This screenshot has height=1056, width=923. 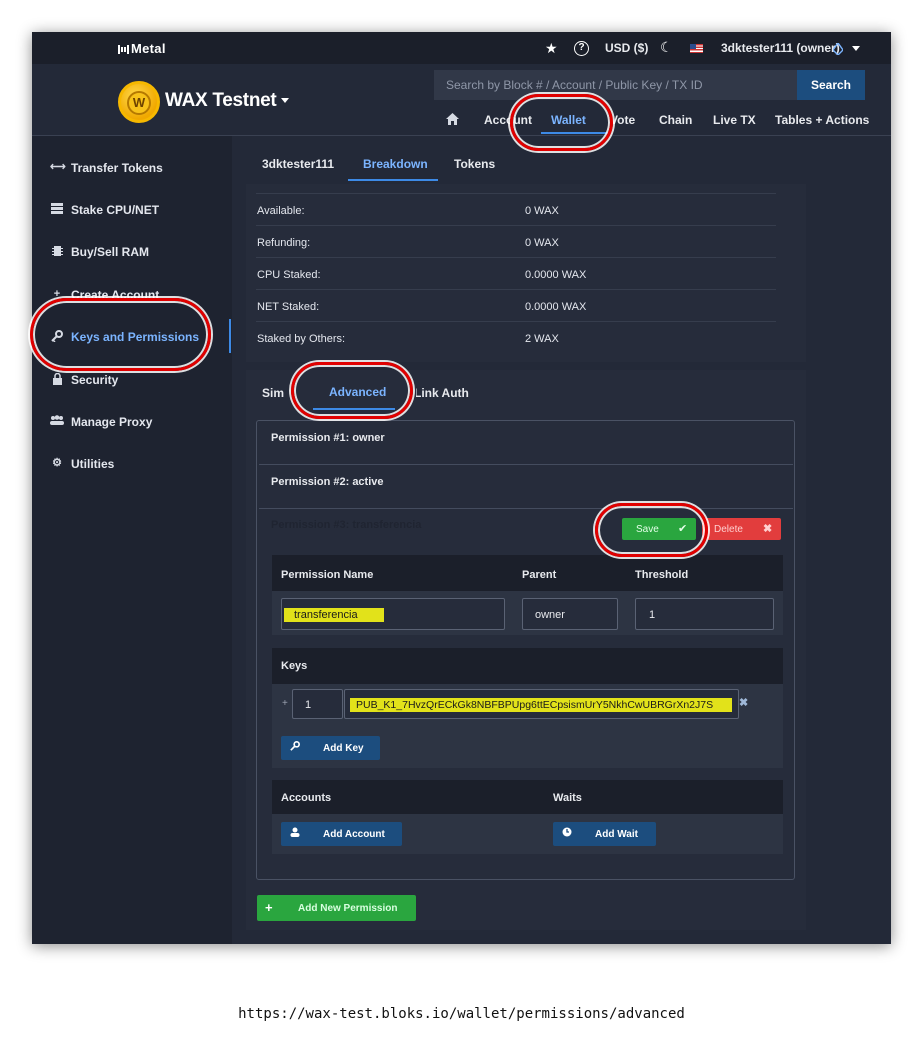 I want to click on sidebar-item-security: Security, so click(x=145, y=380).